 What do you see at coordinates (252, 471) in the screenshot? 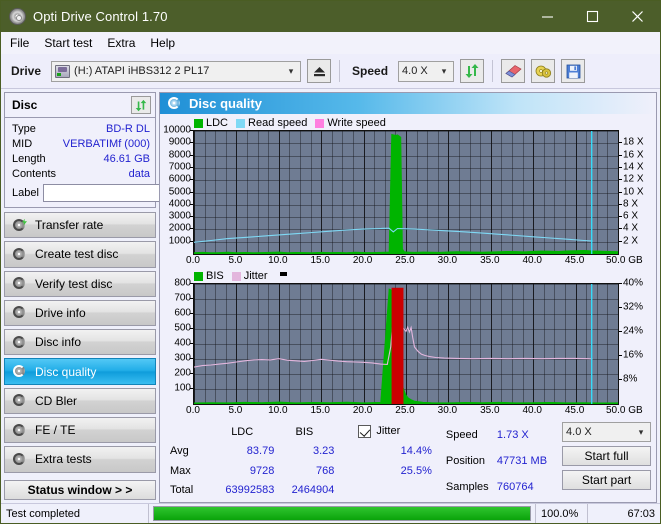
I see `stats-row-max: Max 9728 768` at bounding box center [252, 471].